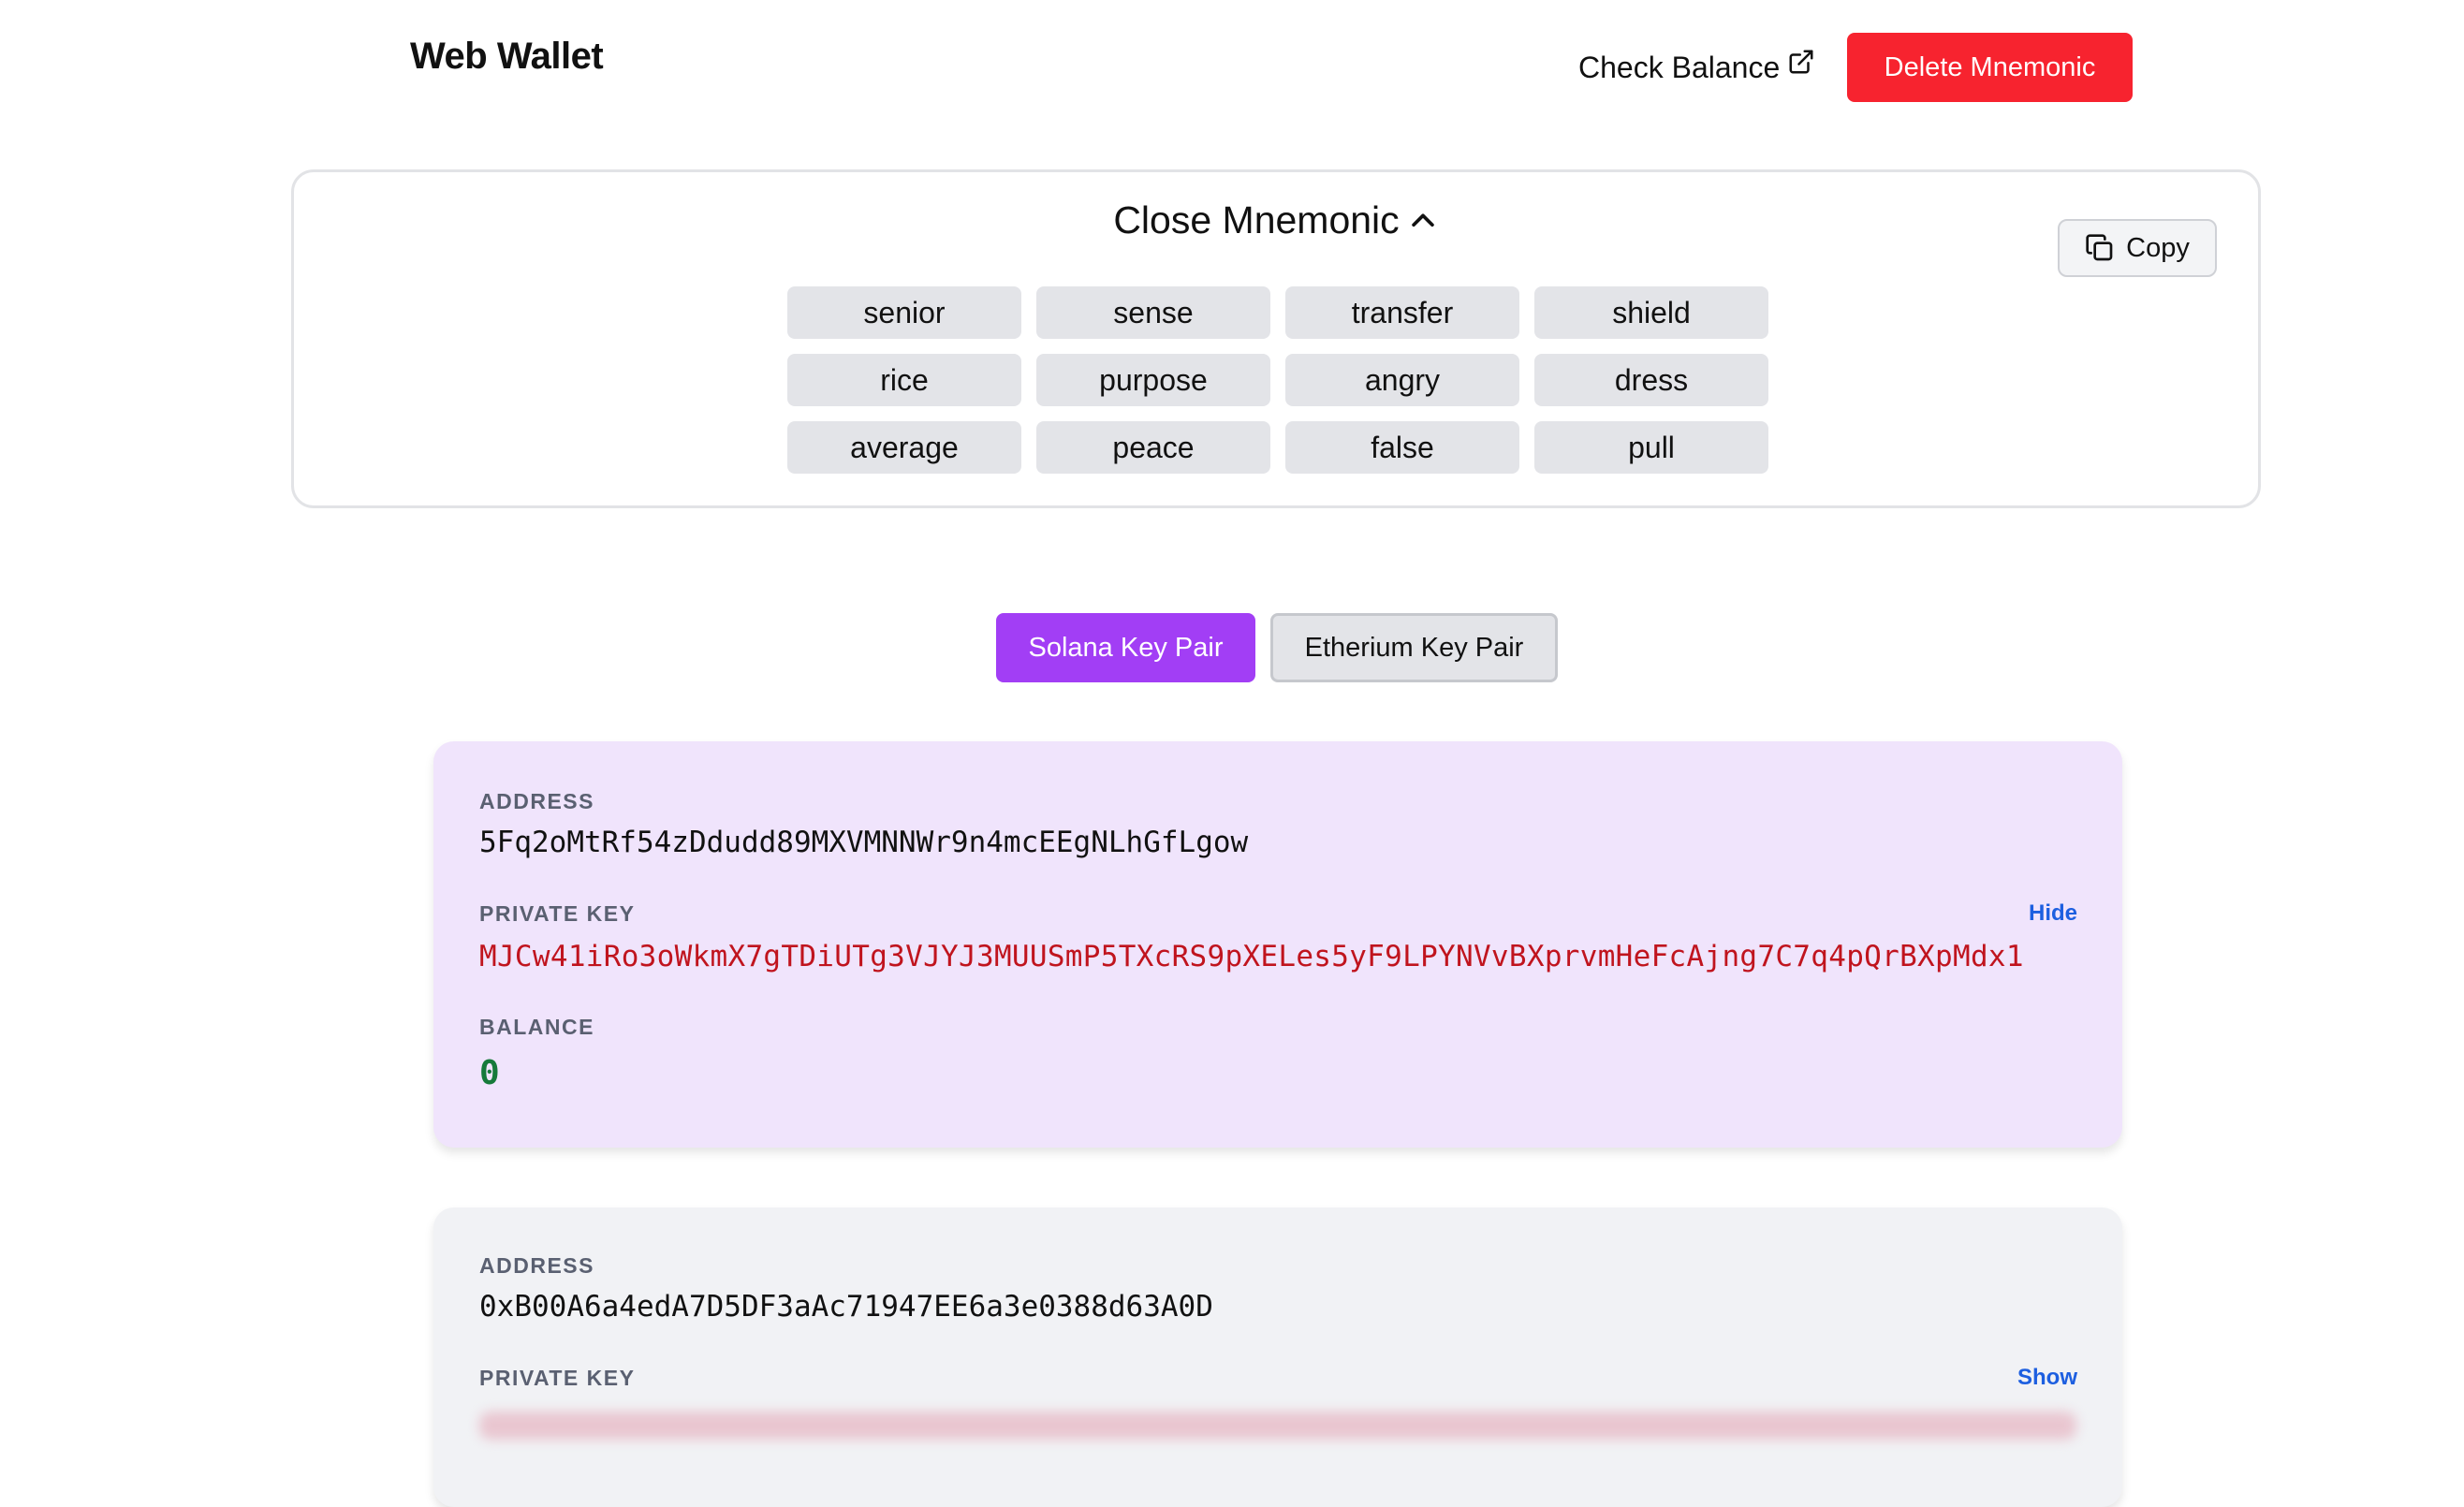  I want to click on mnemonic-word: purpose, so click(1153, 380).